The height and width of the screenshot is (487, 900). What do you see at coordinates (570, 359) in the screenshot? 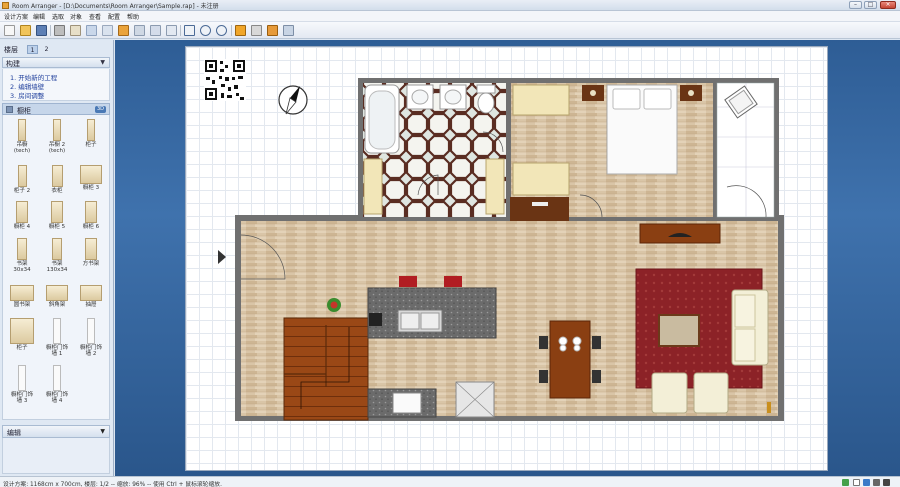
I see `dining-table` at bounding box center [570, 359].